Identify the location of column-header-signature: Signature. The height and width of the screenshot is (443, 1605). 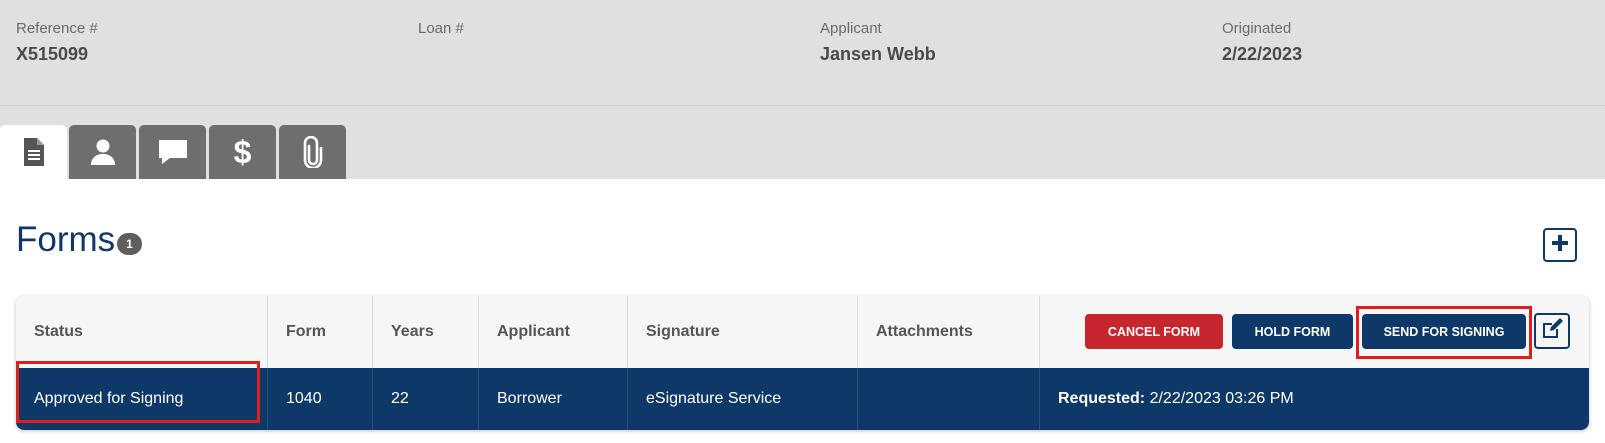
(743, 332).